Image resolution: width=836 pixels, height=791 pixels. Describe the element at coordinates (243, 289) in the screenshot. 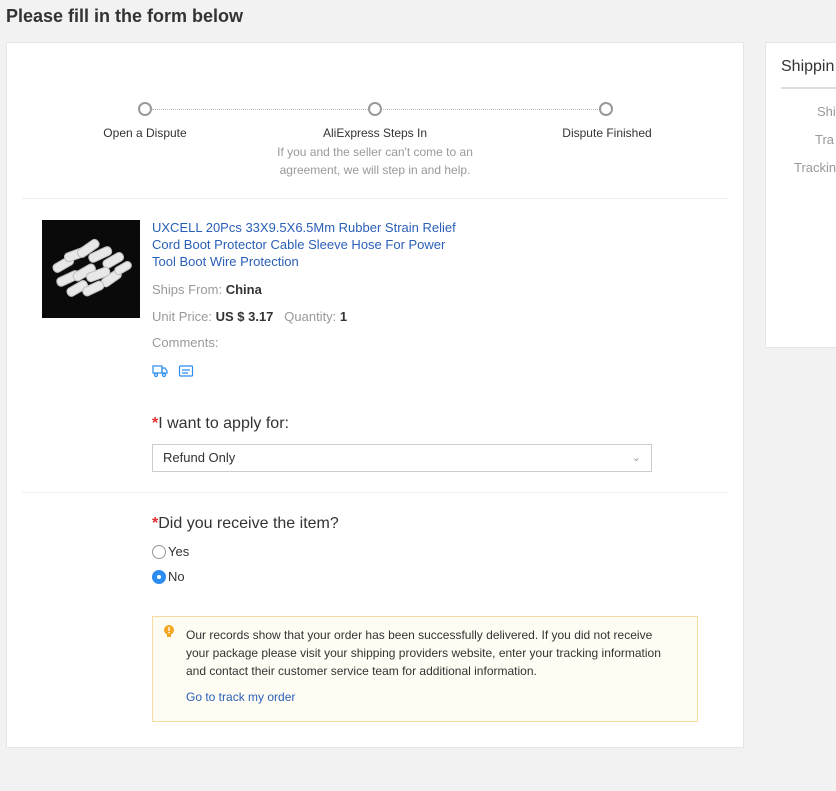

I see `ships-from-value: China` at that location.